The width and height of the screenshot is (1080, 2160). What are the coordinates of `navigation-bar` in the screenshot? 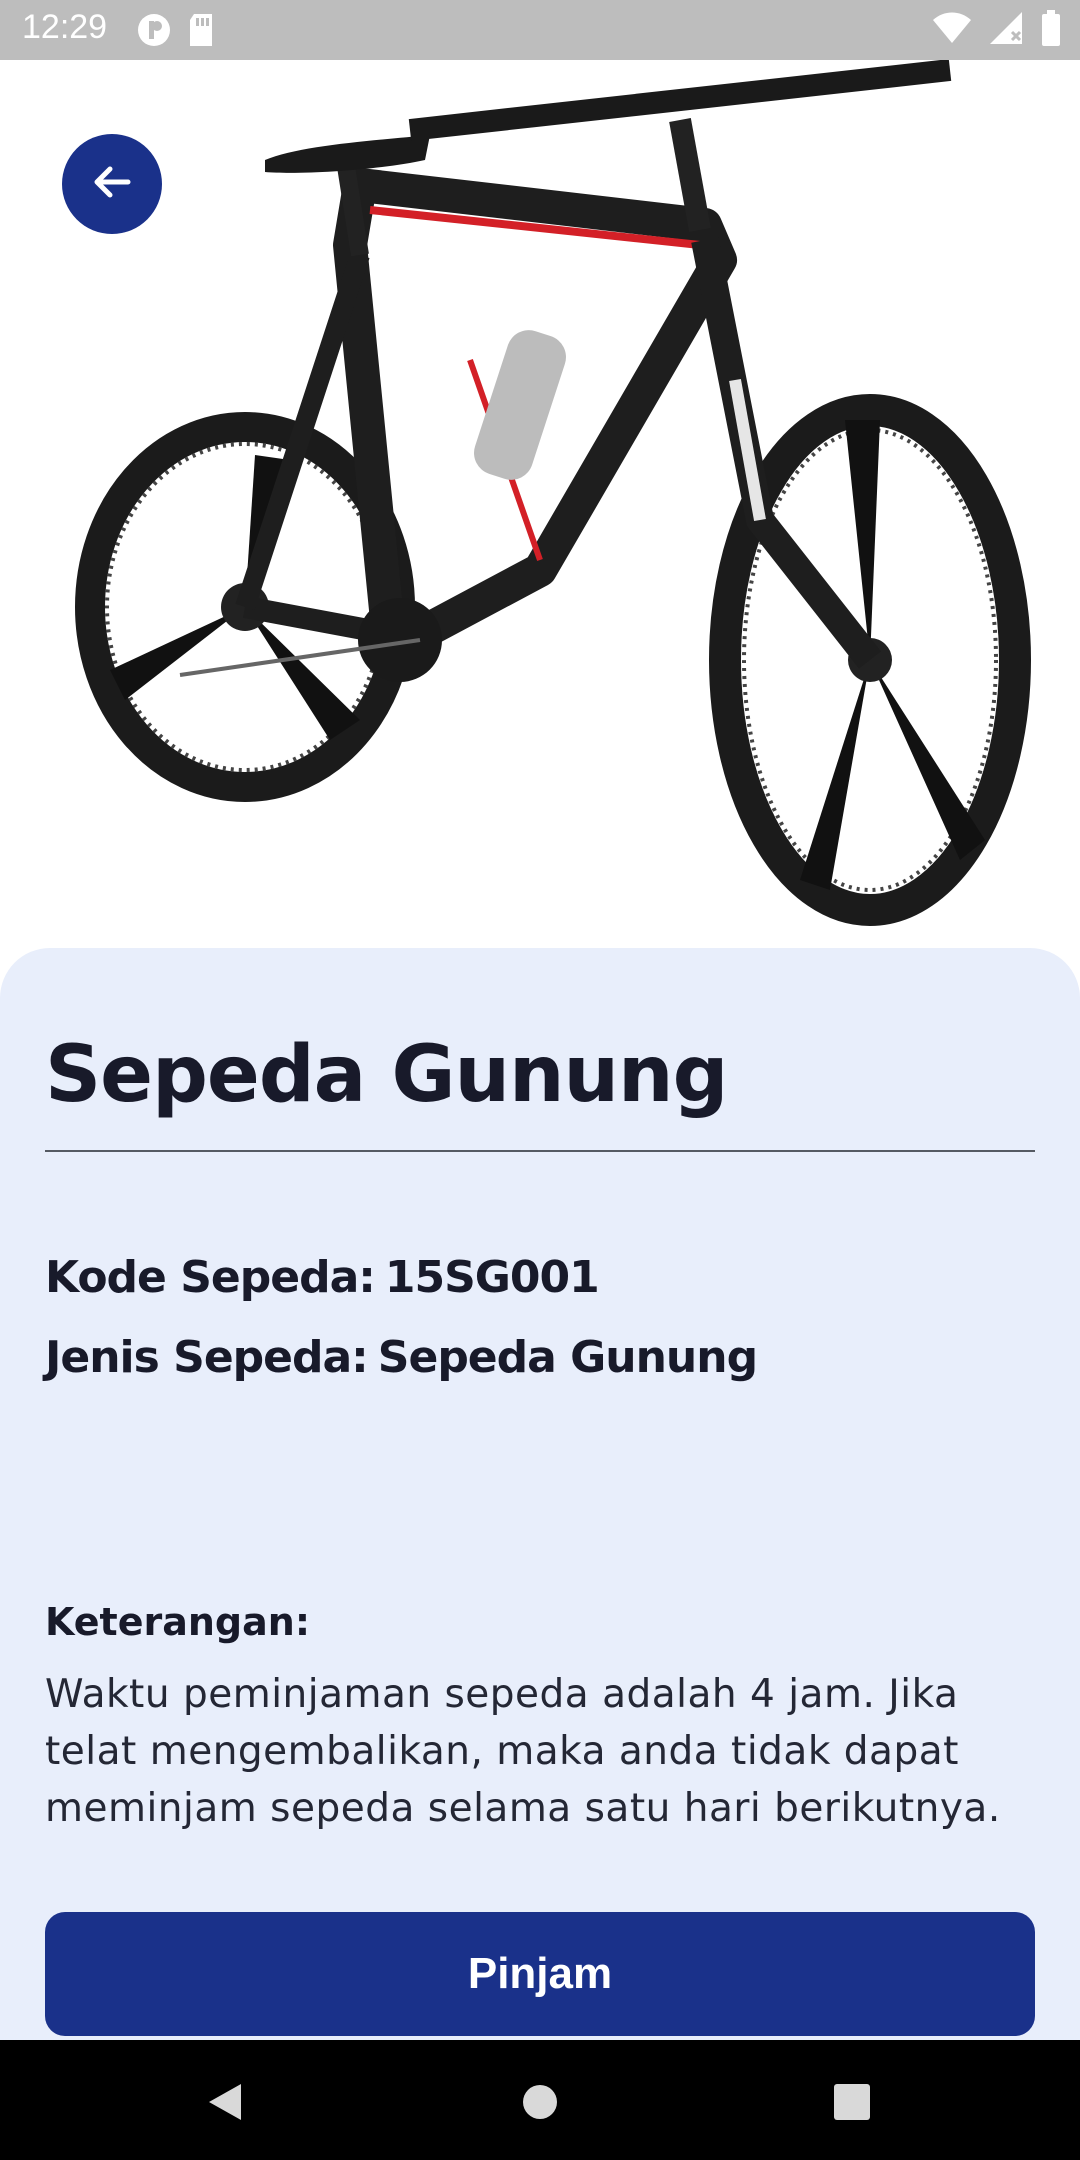 It's located at (540, 2100).